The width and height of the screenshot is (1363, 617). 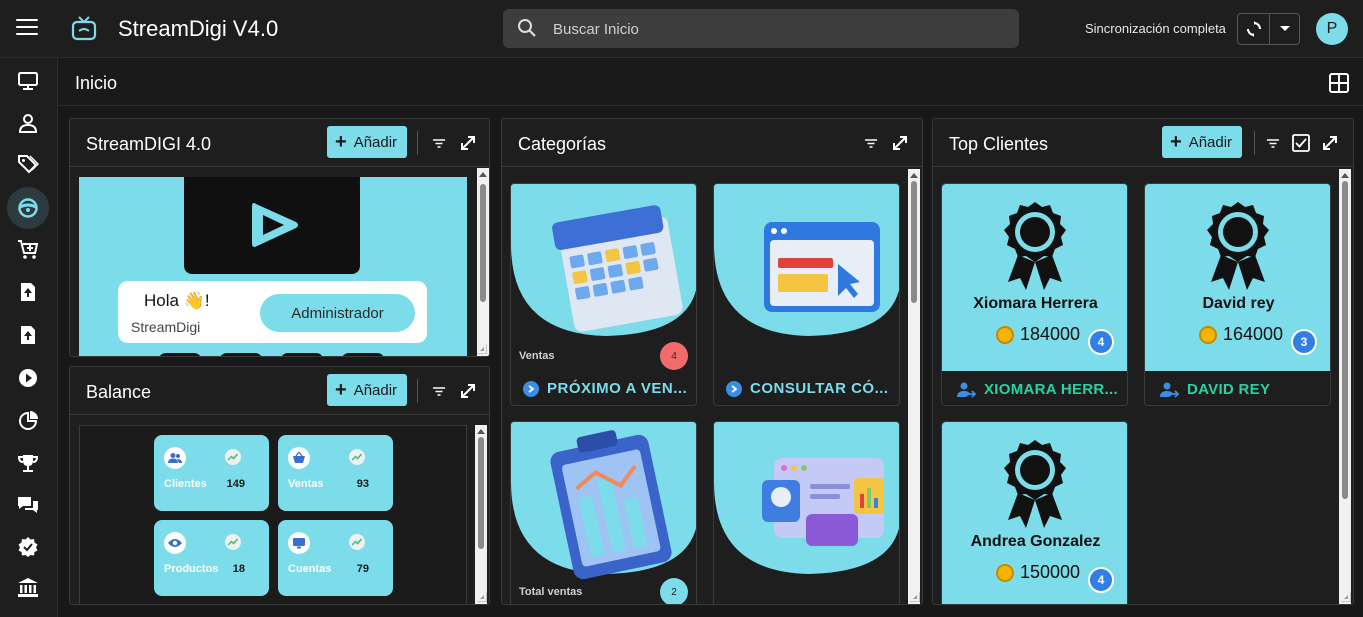 What do you see at coordinates (211, 473) in the screenshot?
I see `stat-card-clients: Clientes 149` at bounding box center [211, 473].